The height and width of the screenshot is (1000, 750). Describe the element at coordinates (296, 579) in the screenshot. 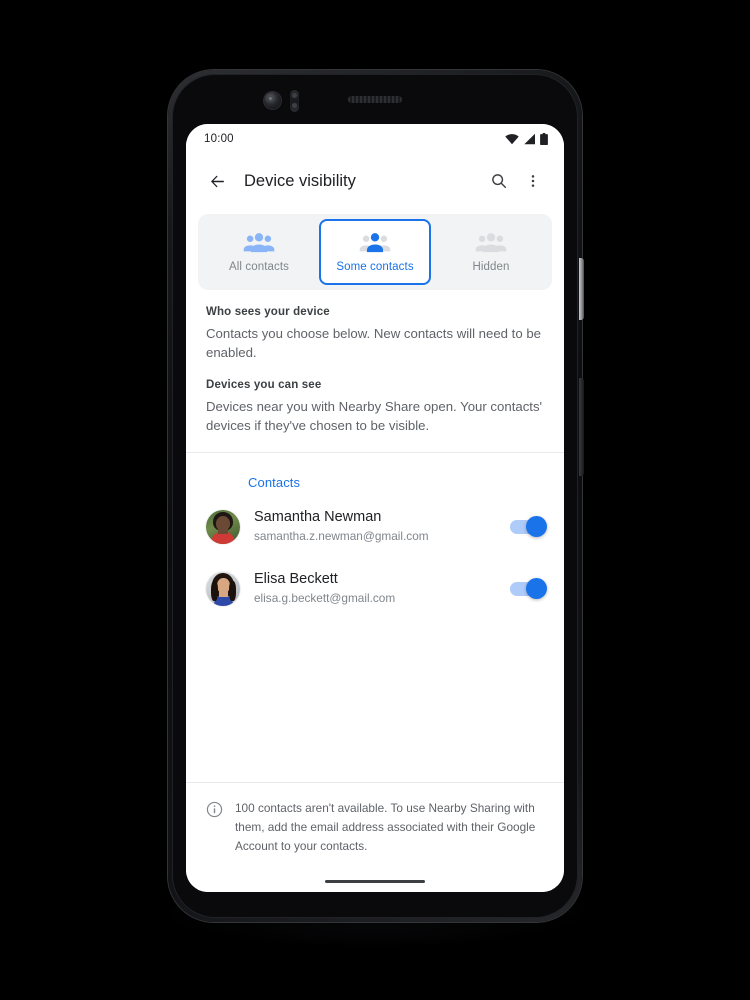

I see `contact-name-elisa: Elisa Beckett` at that location.